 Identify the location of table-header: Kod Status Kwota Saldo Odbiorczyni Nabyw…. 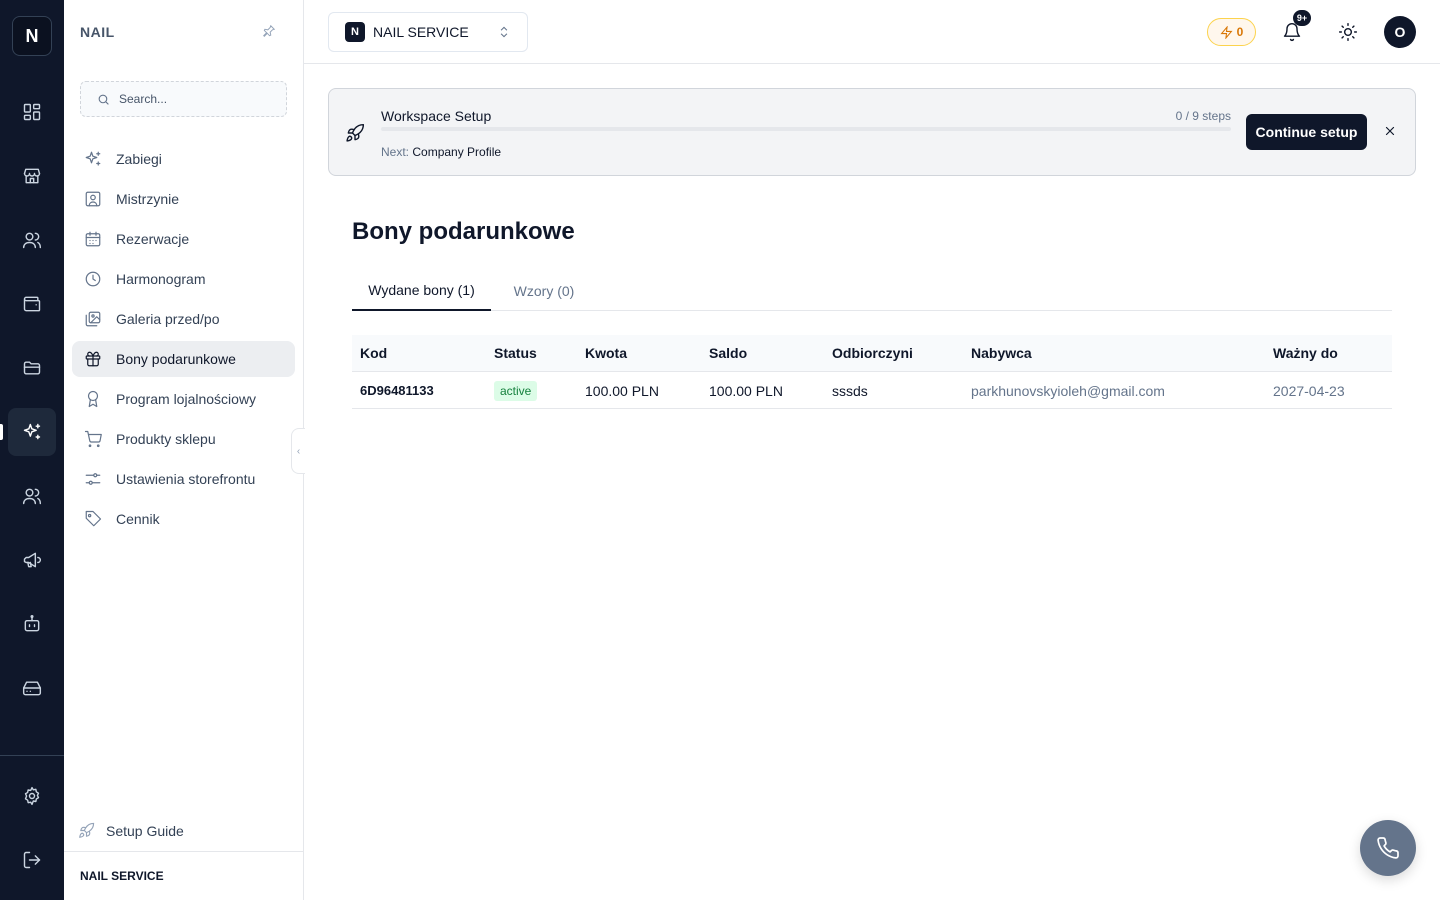
(872, 353).